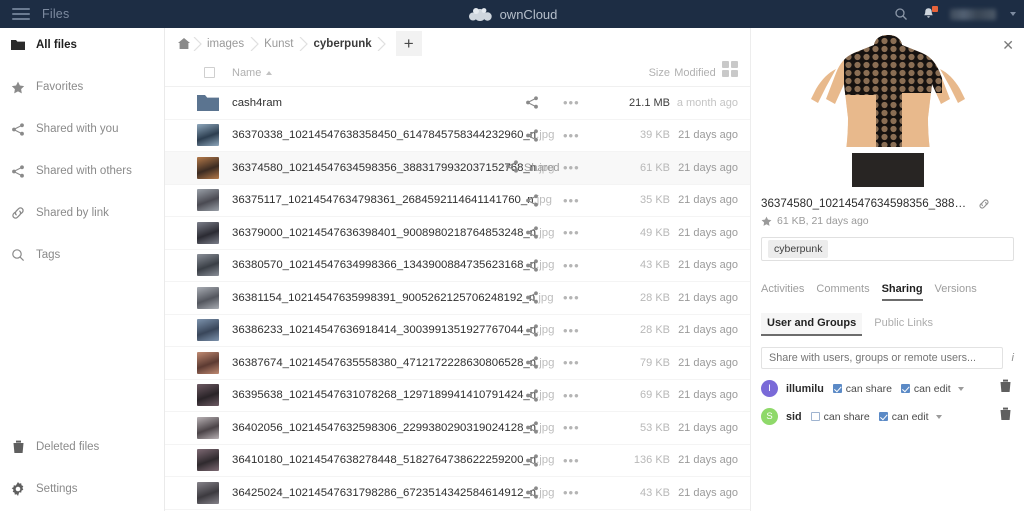  I want to click on star-icon, so click(766, 221).